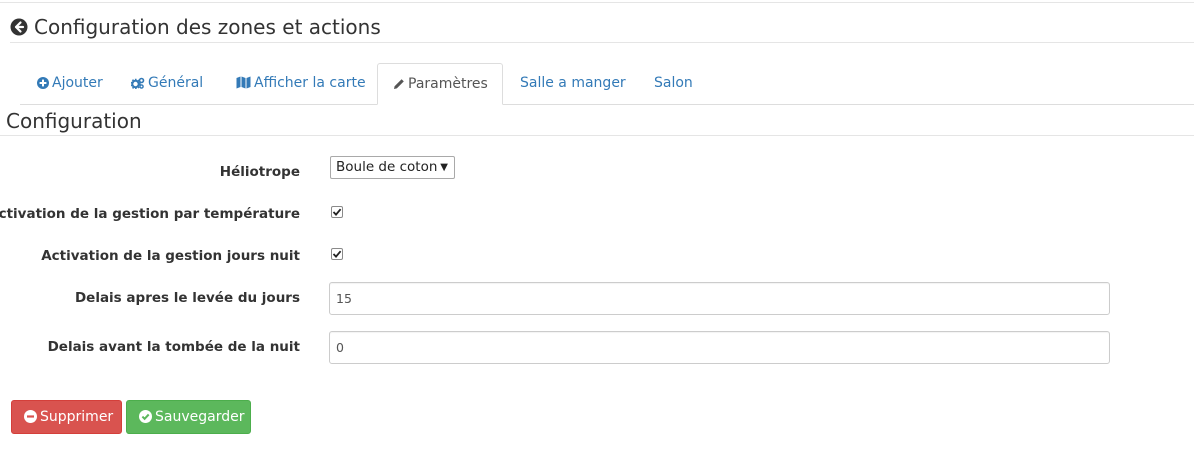 This screenshot has width=1194, height=461. I want to click on top-divider, so click(597, 2).